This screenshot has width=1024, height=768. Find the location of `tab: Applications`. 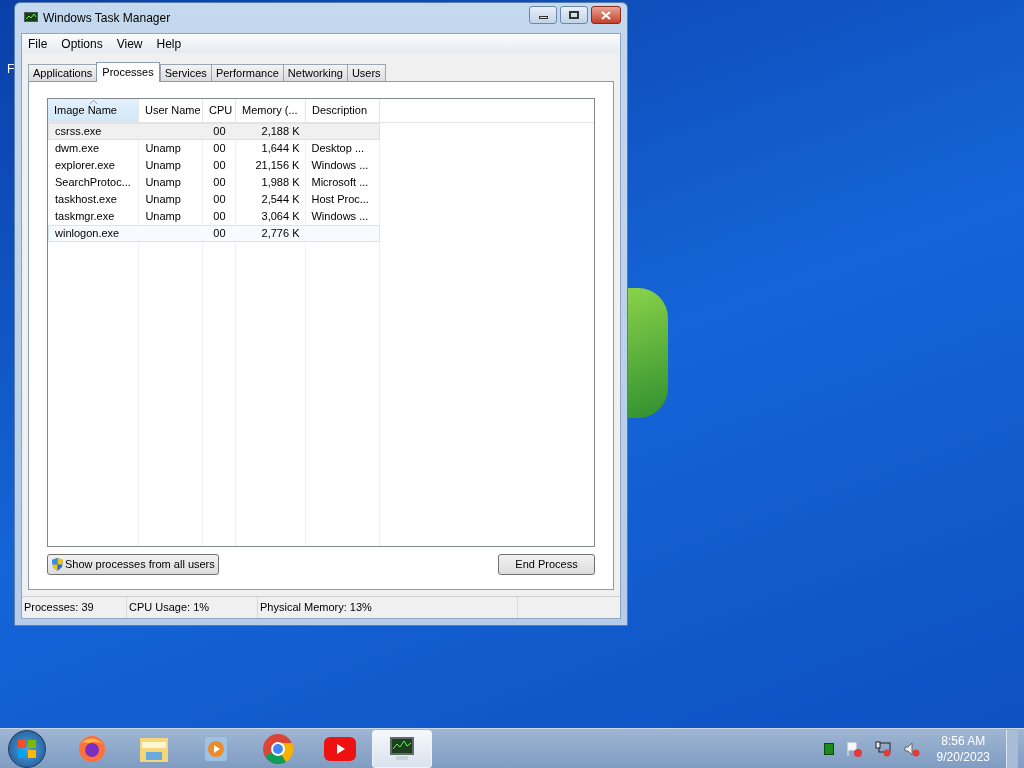

tab: Applications is located at coordinates (63, 72).